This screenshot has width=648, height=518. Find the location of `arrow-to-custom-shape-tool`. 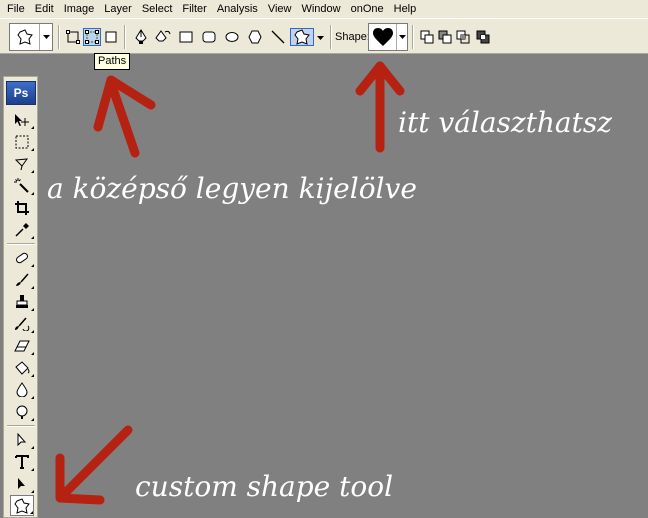

arrow-to-custom-shape-tool is located at coordinates (94, 465).